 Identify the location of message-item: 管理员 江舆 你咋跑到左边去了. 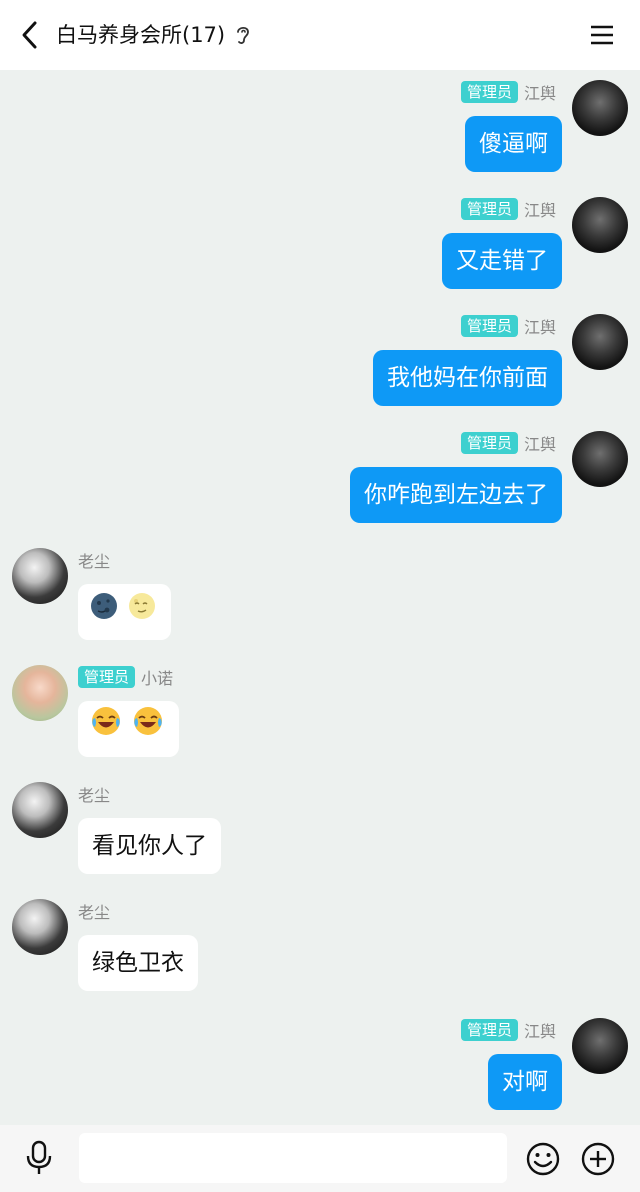
(320, 476).